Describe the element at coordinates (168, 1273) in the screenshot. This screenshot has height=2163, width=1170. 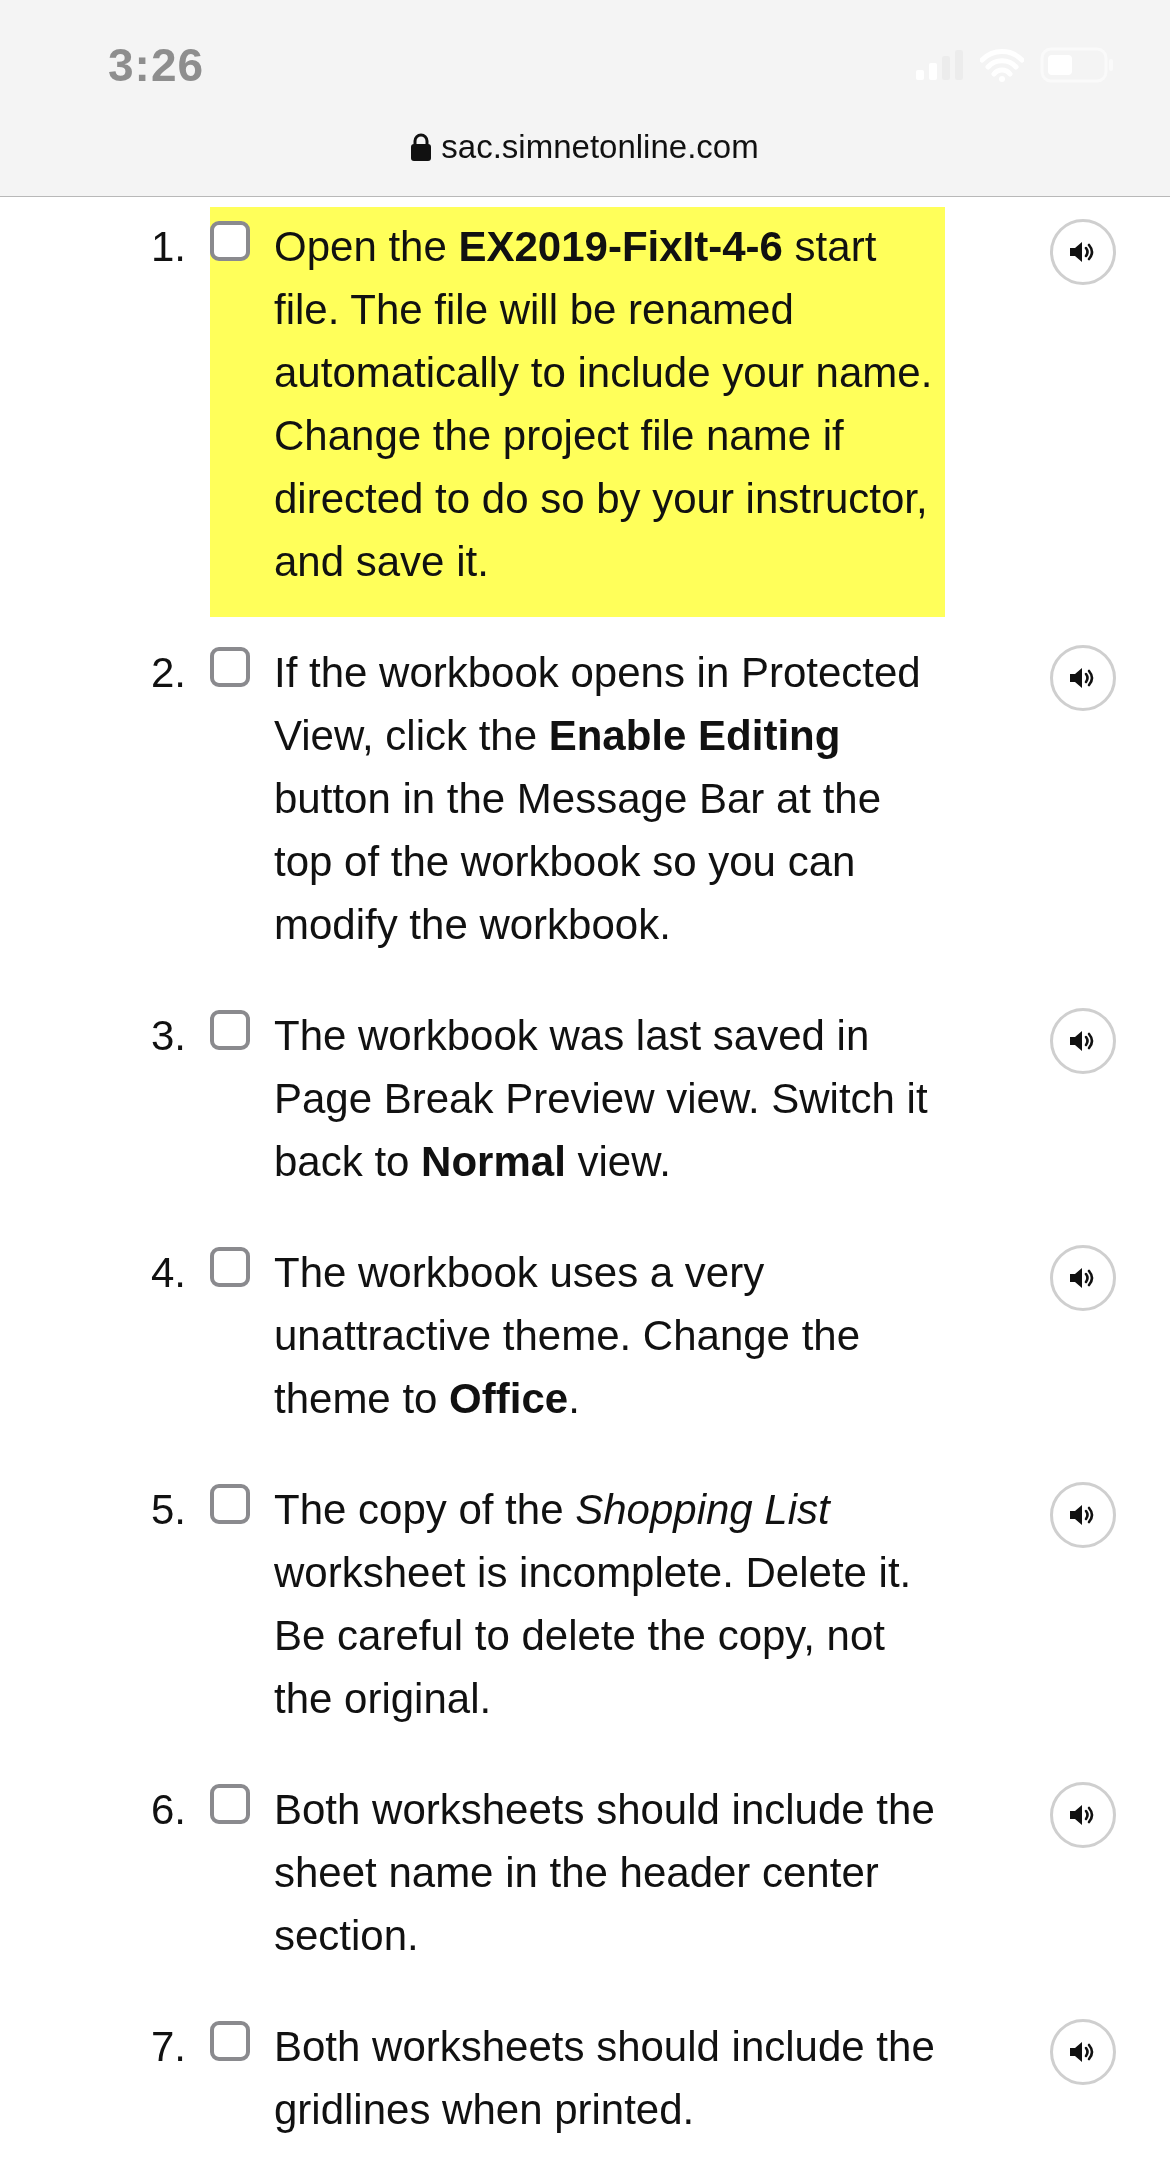
I see `step-number: 4.` at that location.